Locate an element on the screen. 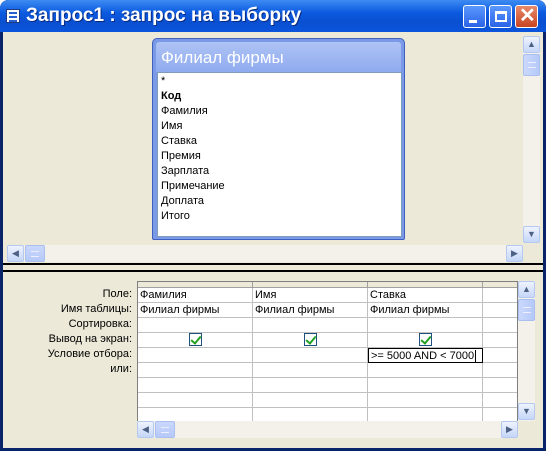 Image resolution: width=546 pixels, height=451 pixels. maximize-button is located at coordinates (500, 16).